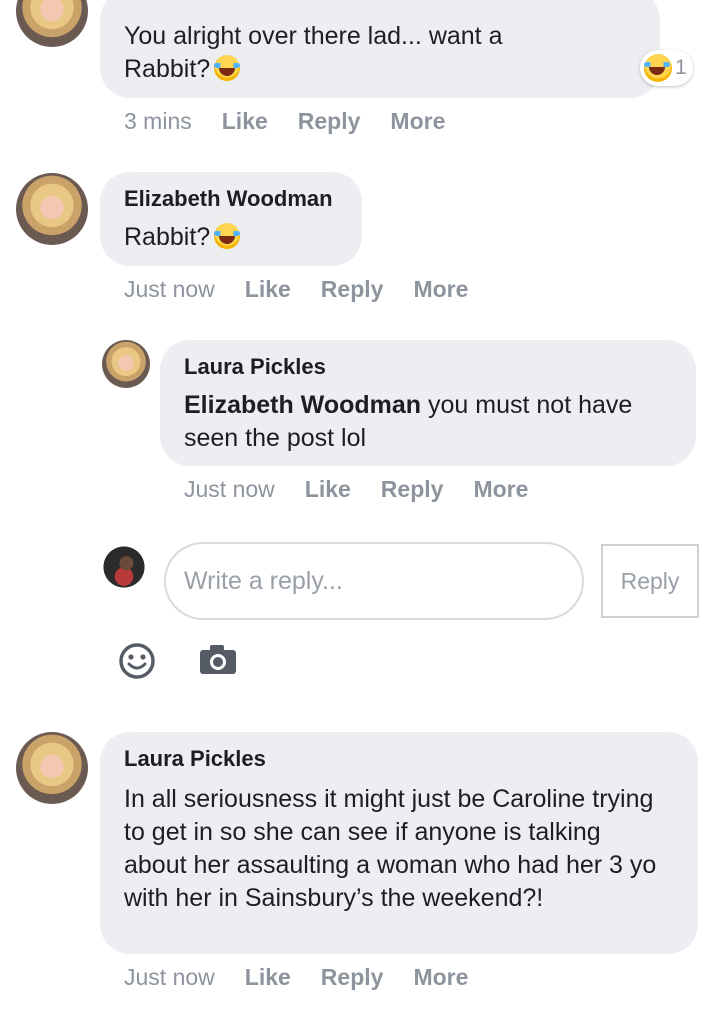  I want to click on reaction-count: 1, so click(681, 67).